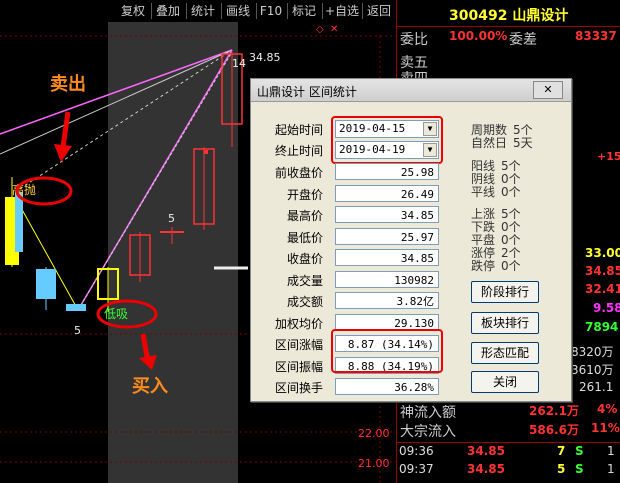 The height and width of the screenshot is (483, 620). I want to click on sell-annotation: 卖出, so click(68, 84).